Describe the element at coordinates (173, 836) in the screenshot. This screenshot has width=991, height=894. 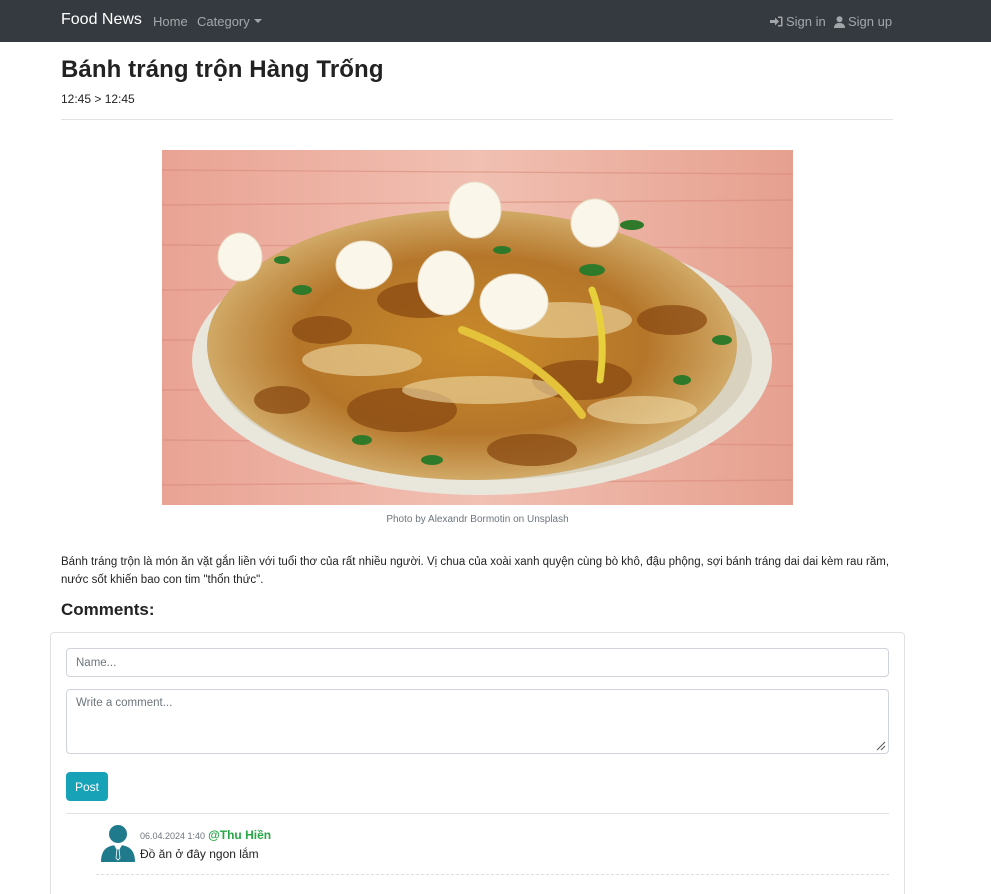
I see `comment-date: 06.04.2024 1:40` at that location.